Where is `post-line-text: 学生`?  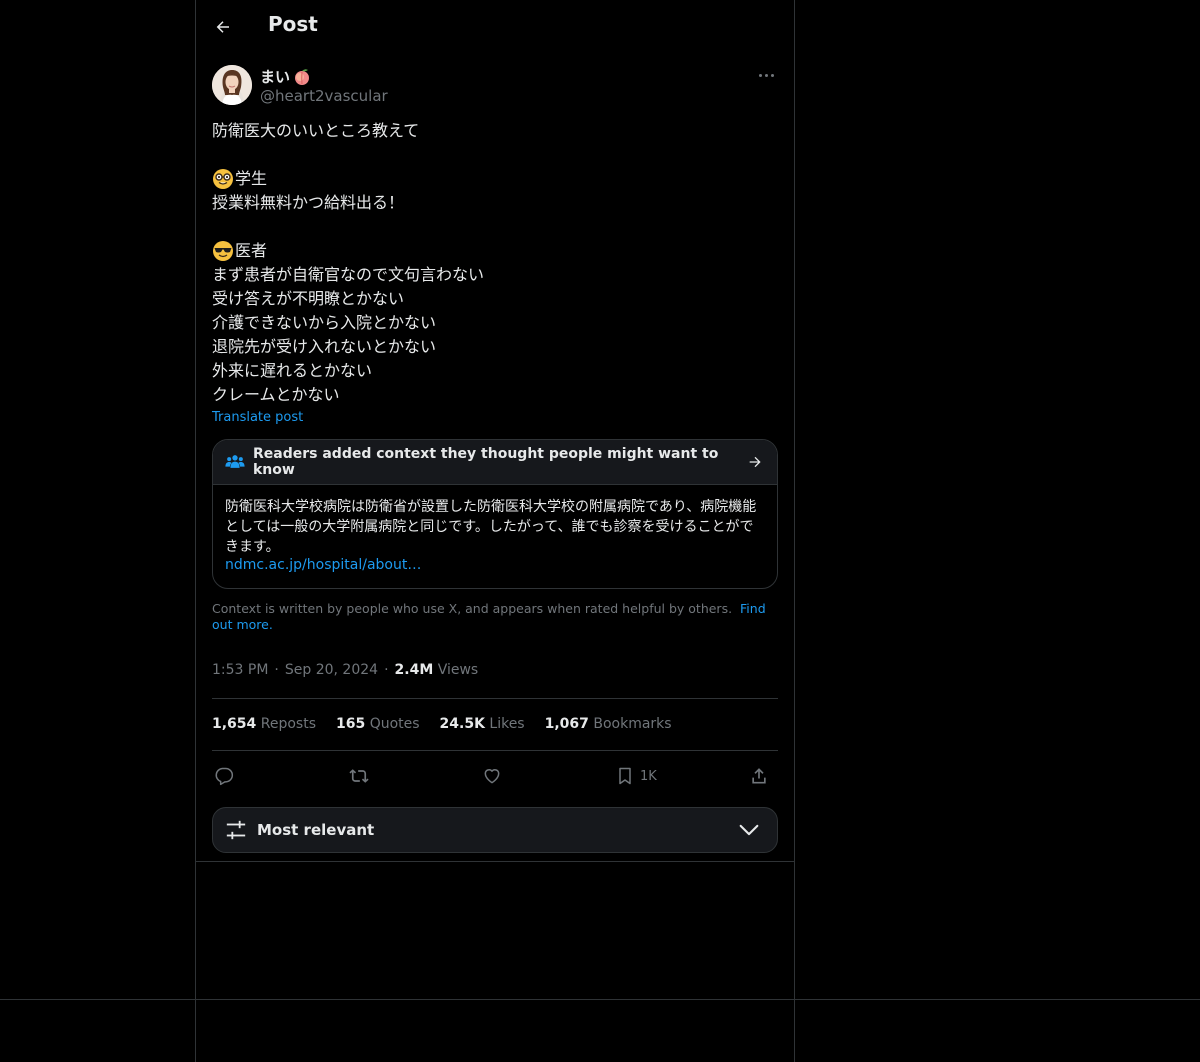
post-line-text: 学生 is located at coordinates (251, 178).